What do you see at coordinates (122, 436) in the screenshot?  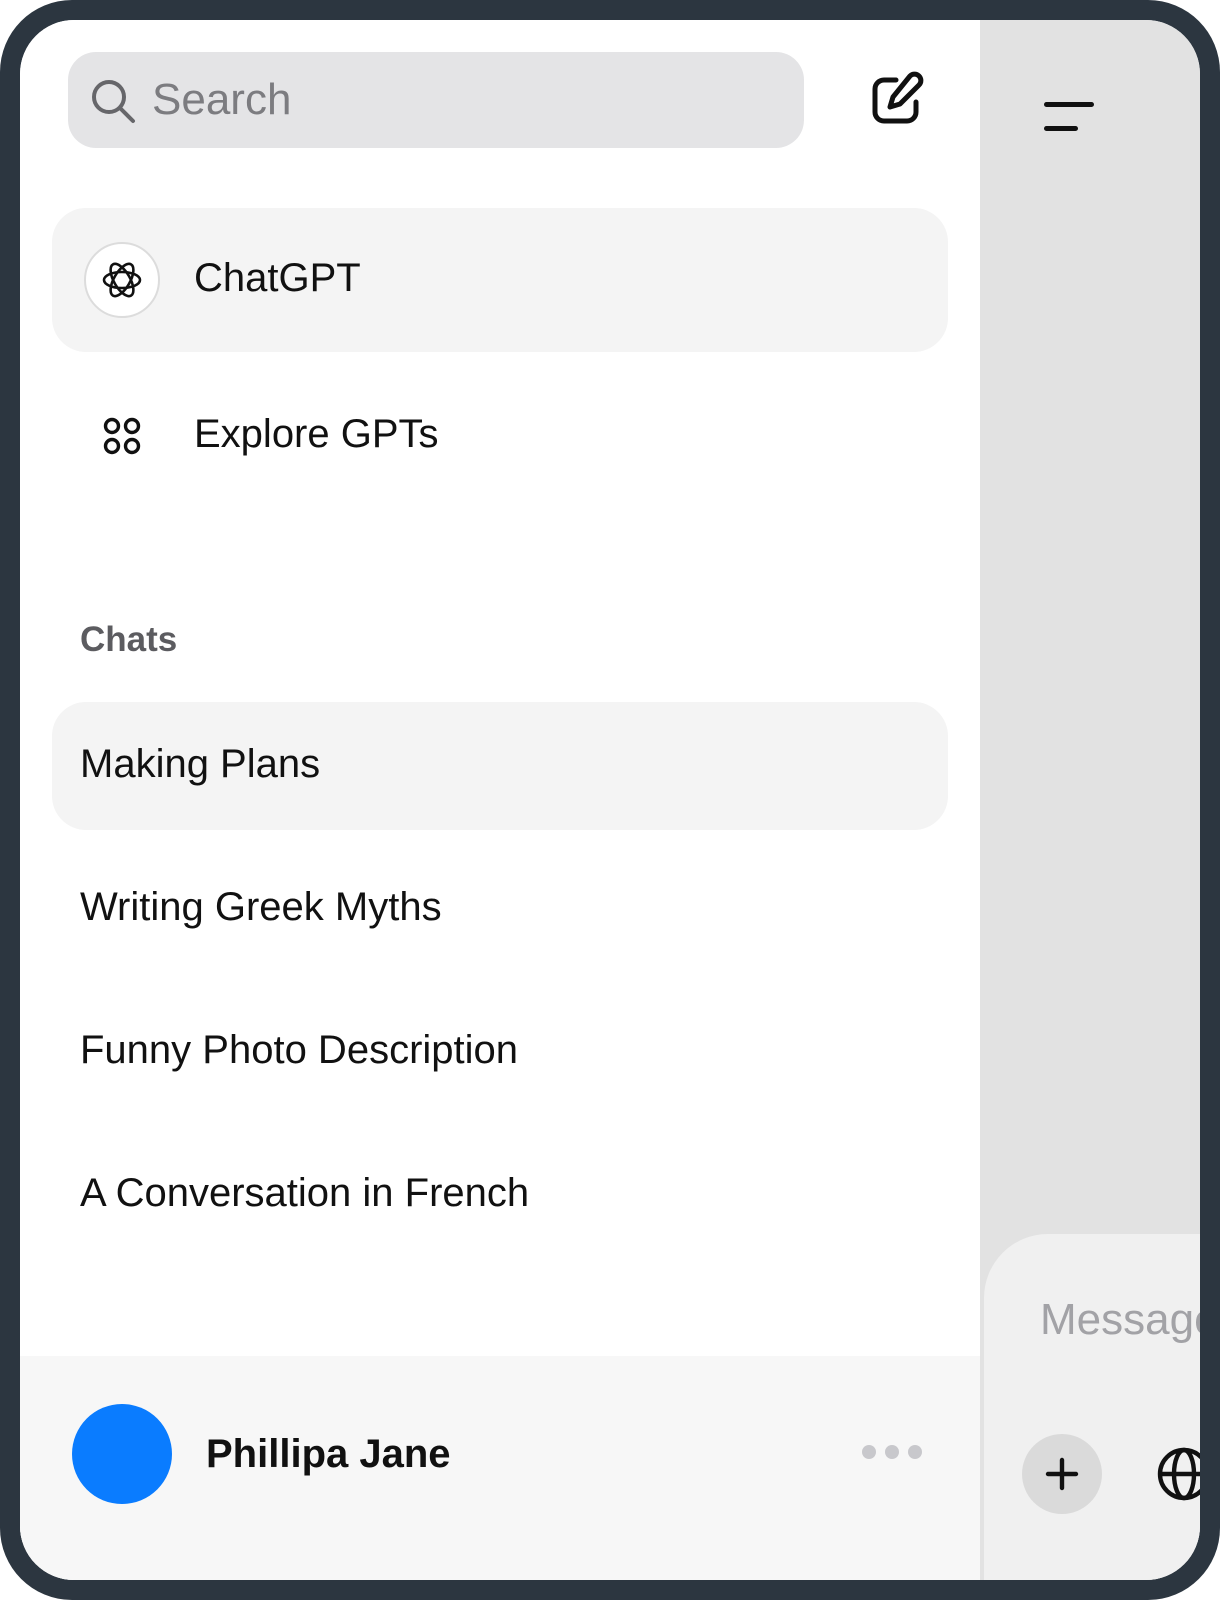 I see `grid-icon` at bounding box center [122, 436].